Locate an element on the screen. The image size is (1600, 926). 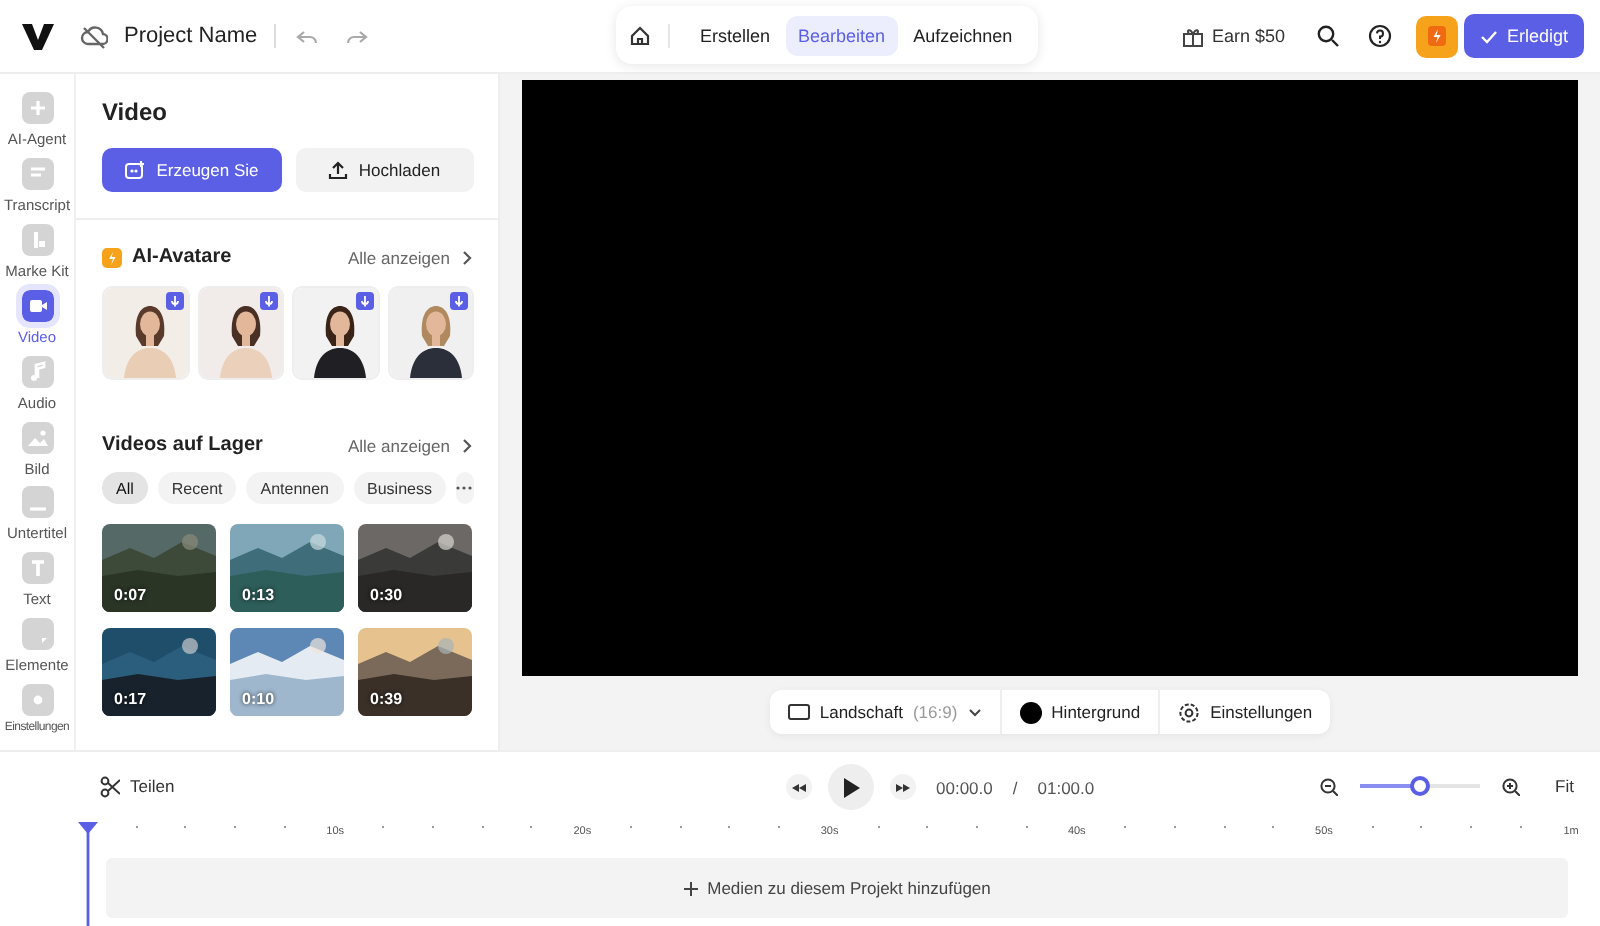
total-time: 01:00.0 is located at coordinates (1066, 787).